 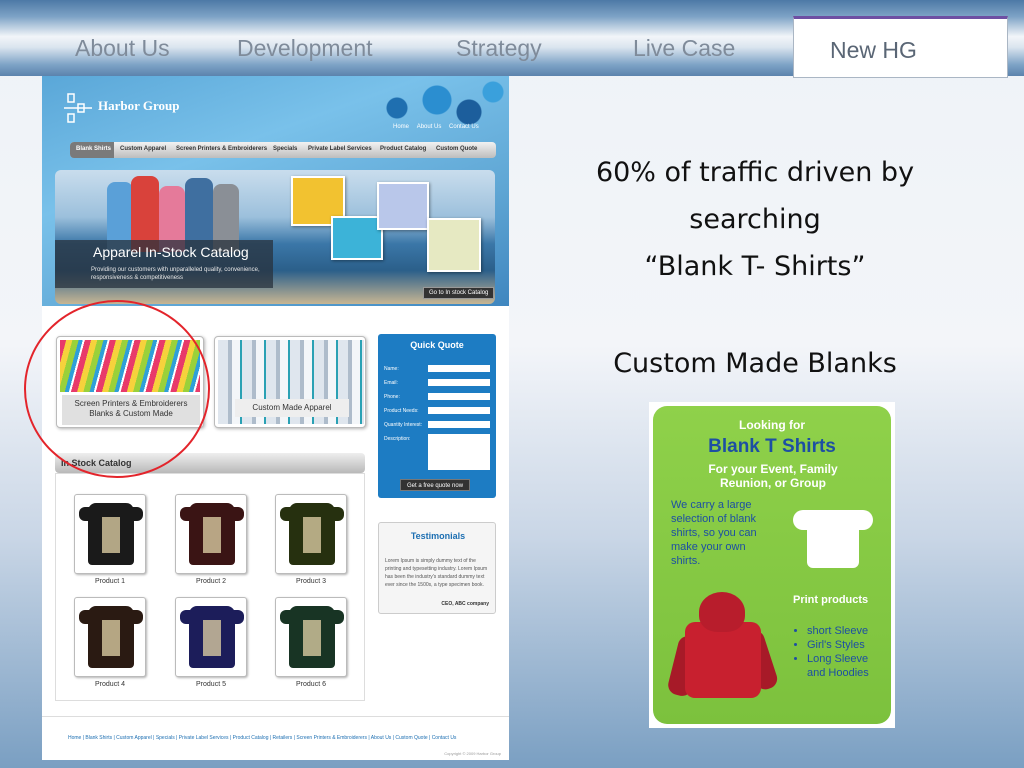 I want to click on tab-live-case: Live Case, so click(x=684, y=48).